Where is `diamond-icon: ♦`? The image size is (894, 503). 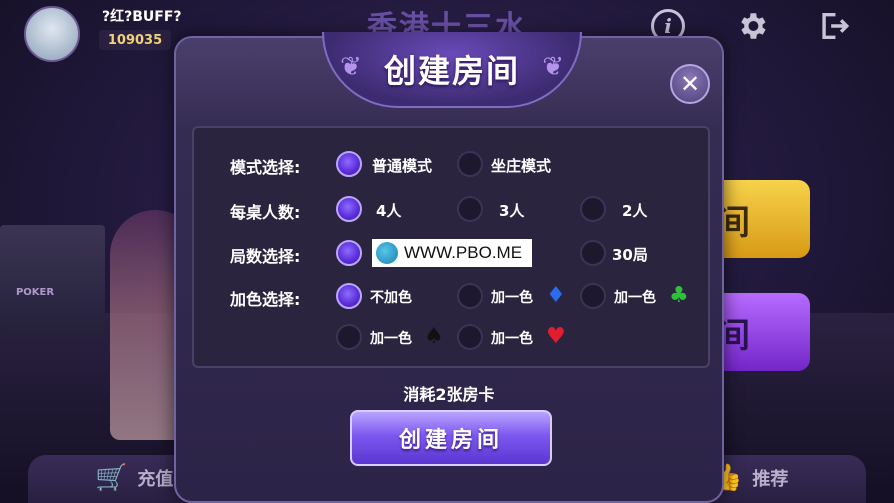
diamond-icon: ♦ is located at coordinates (556, 295).